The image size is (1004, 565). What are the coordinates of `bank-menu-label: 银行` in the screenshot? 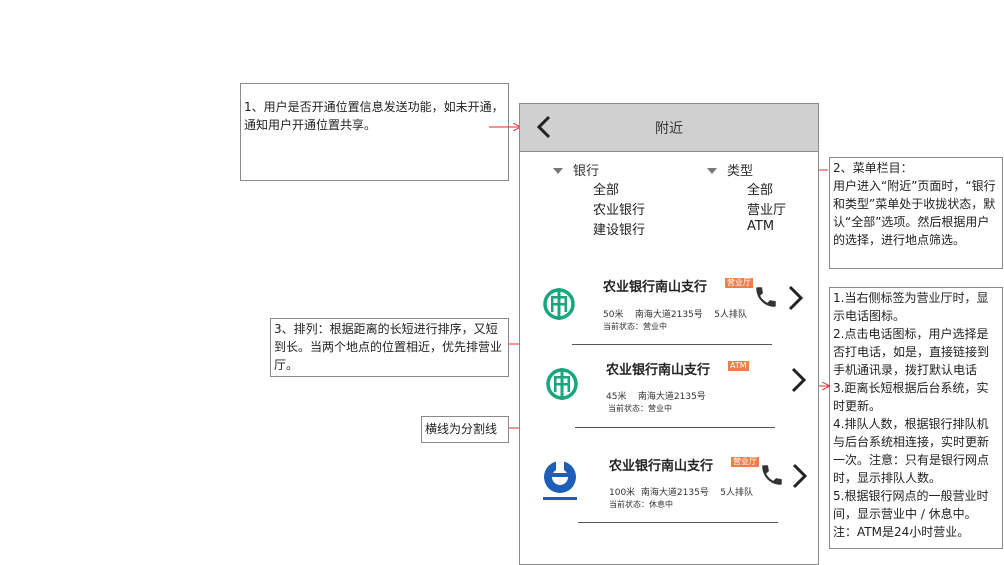 It's located at (586, 171).